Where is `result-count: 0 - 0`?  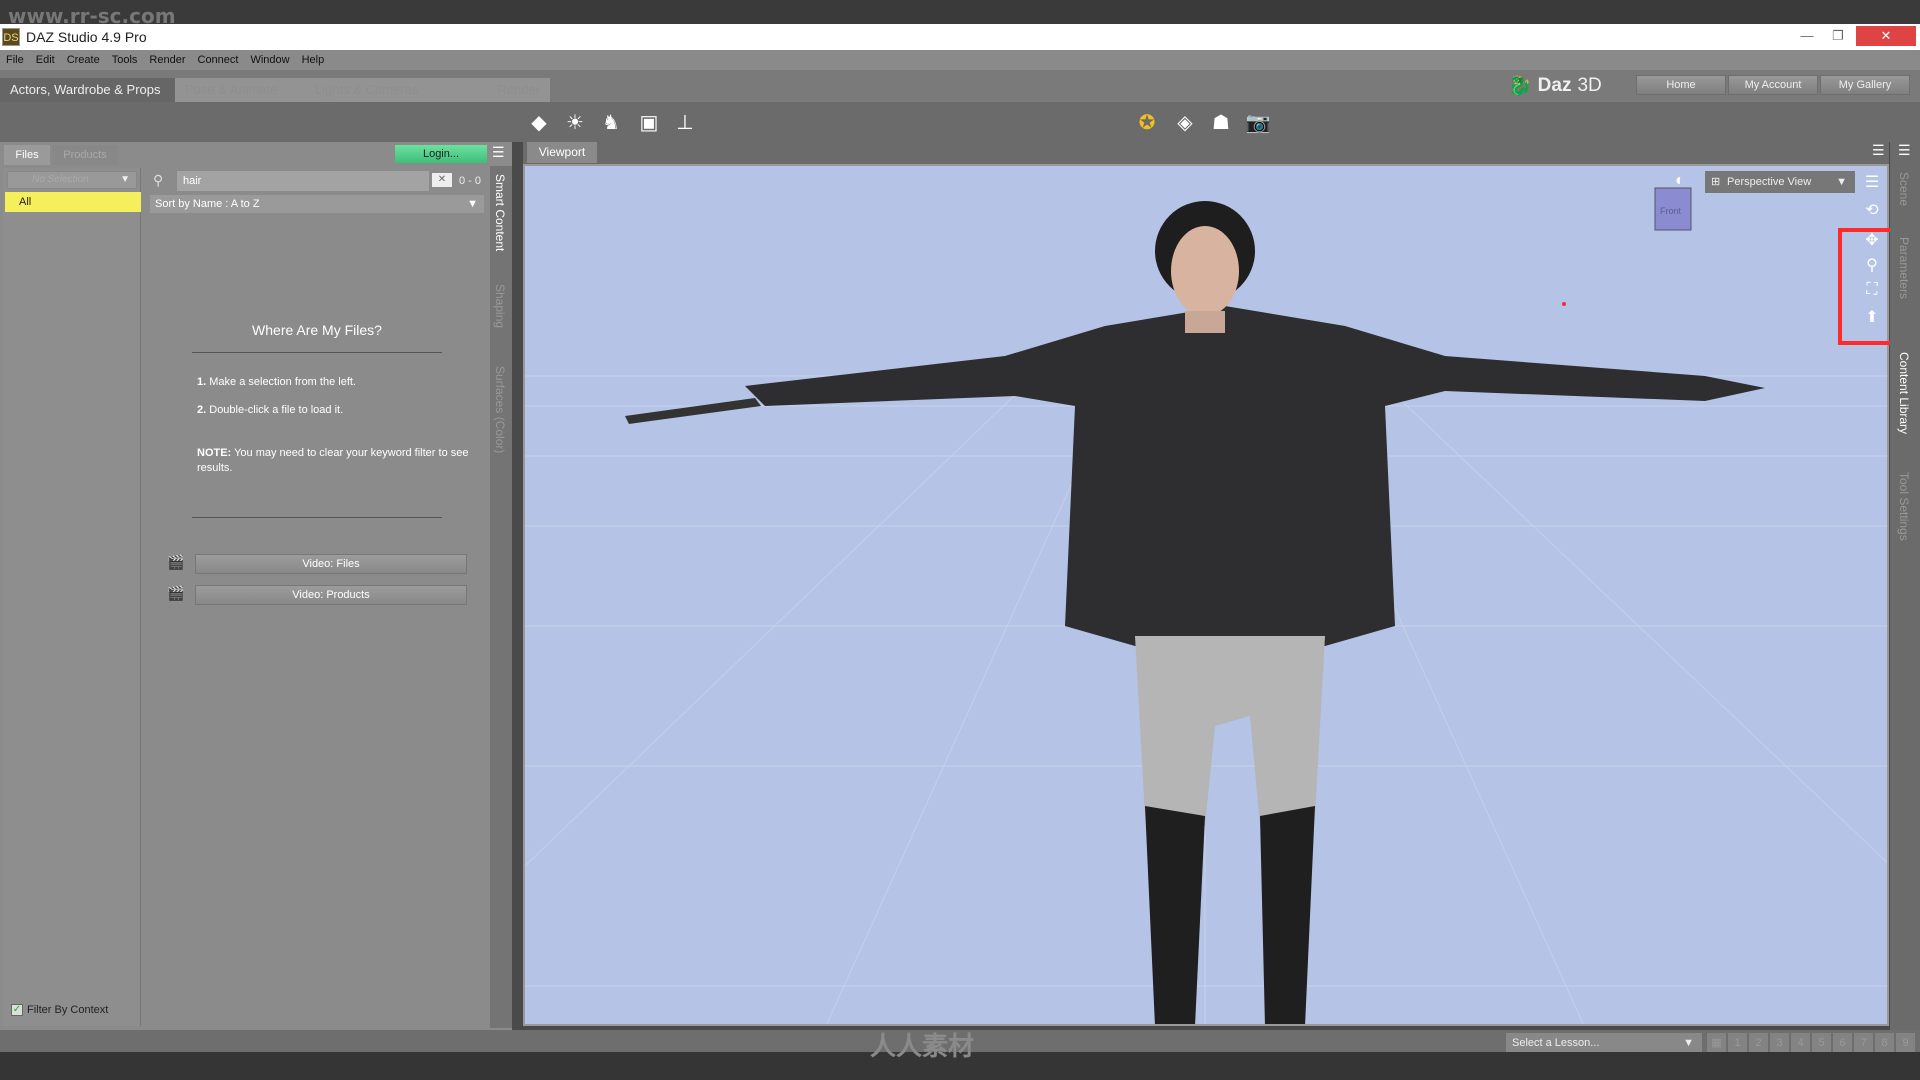 result-count: 0 - 0 is located at coordinates (470, 181).